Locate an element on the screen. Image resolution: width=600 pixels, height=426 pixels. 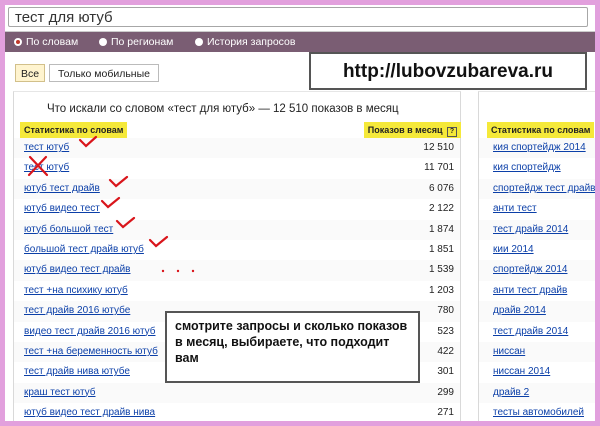
impressions-count: 422 is located at coordinates (445, 351).